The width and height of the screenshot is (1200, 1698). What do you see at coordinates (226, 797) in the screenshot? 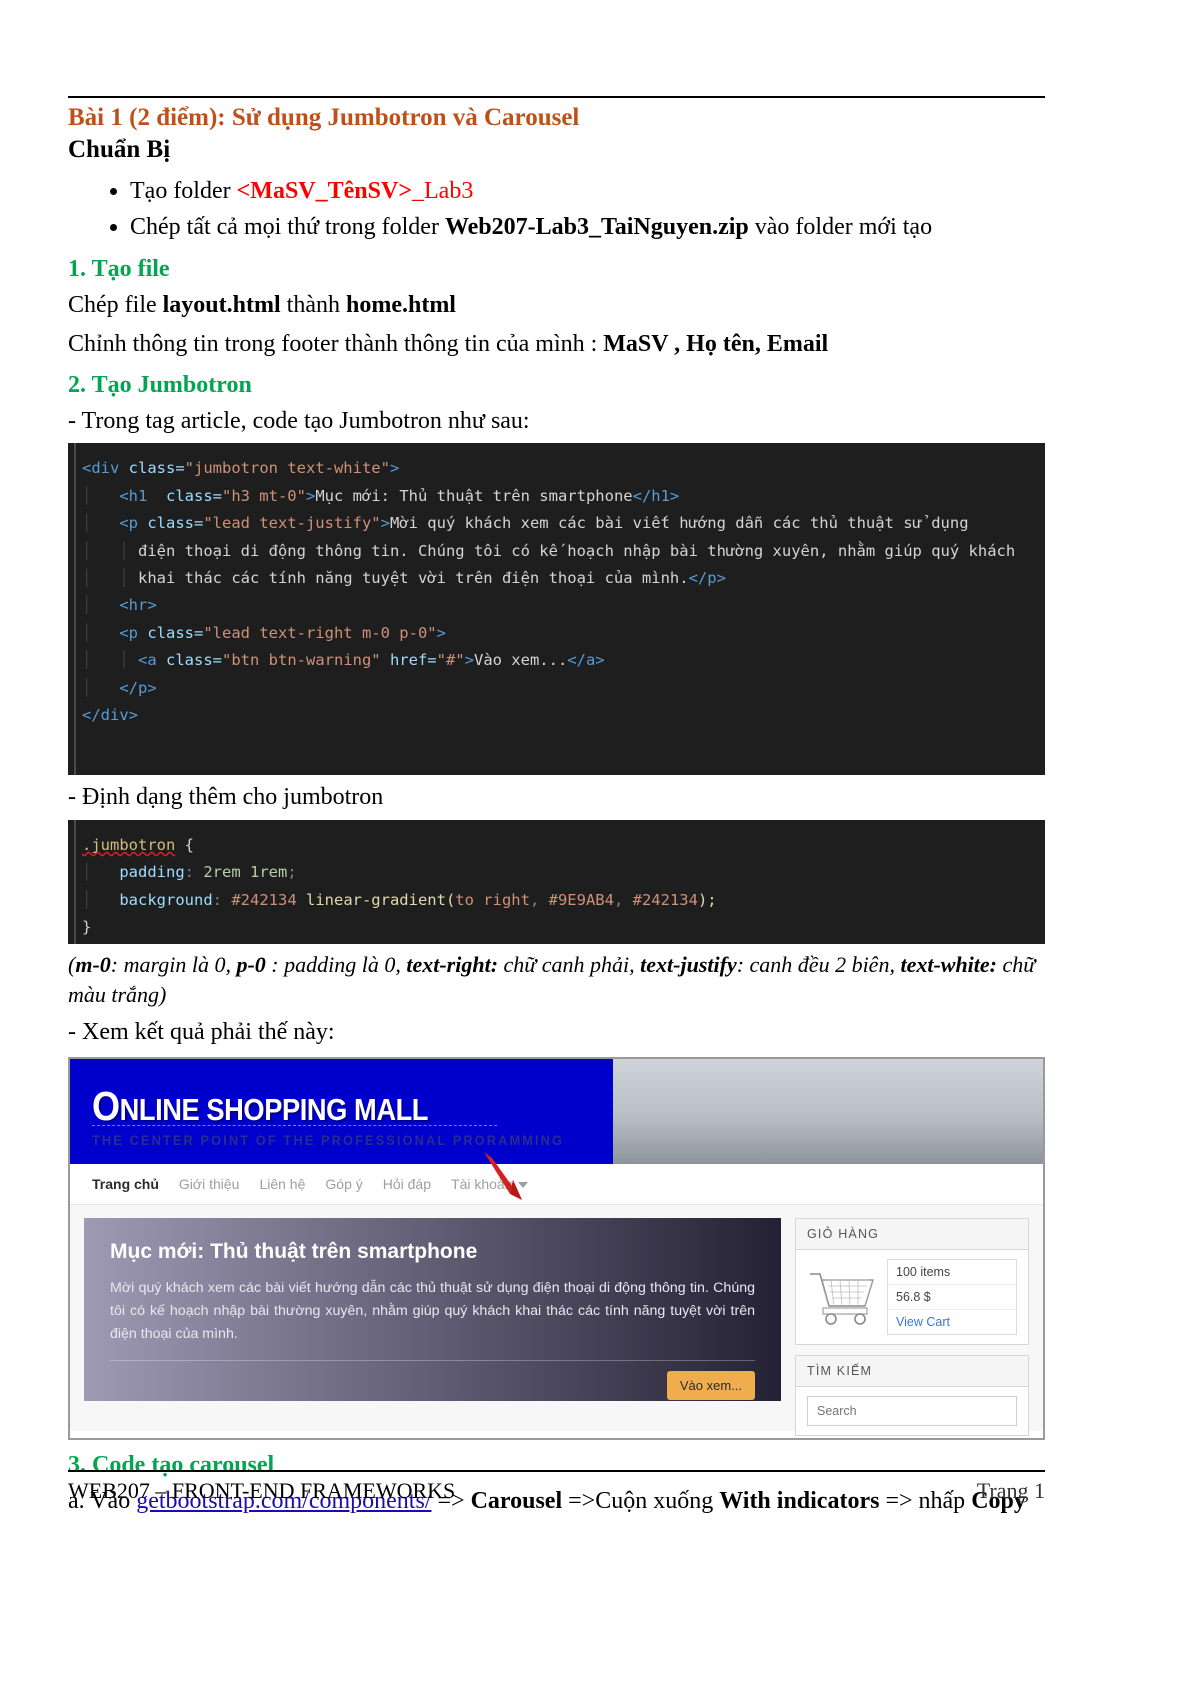
I see `section2-css-intro: - Định dạng thêm cho jumbotron` at bounding box center [226, 797].